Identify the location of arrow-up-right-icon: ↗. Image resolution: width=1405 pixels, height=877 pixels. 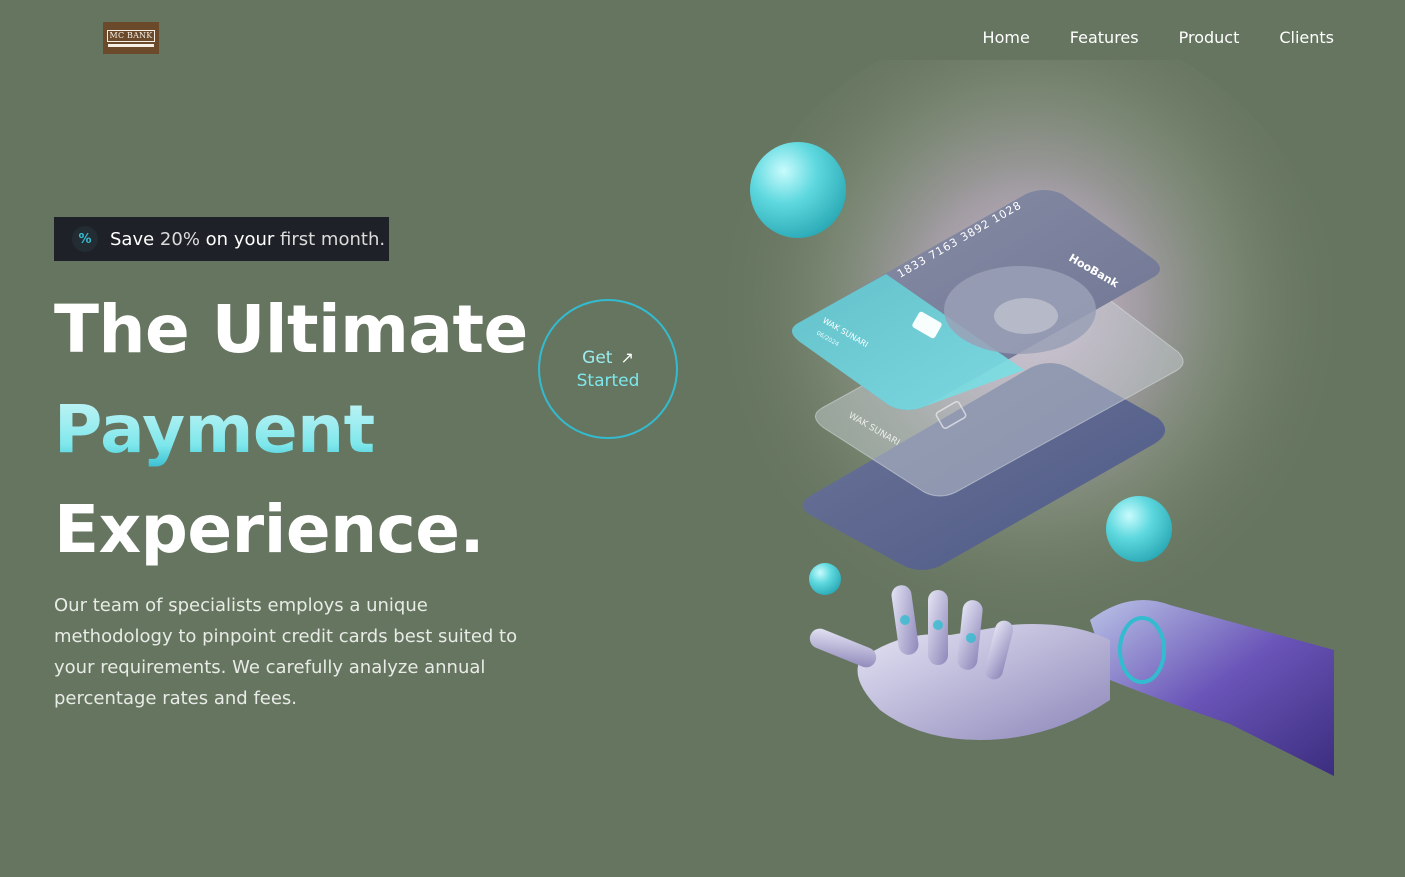
(627, 357).